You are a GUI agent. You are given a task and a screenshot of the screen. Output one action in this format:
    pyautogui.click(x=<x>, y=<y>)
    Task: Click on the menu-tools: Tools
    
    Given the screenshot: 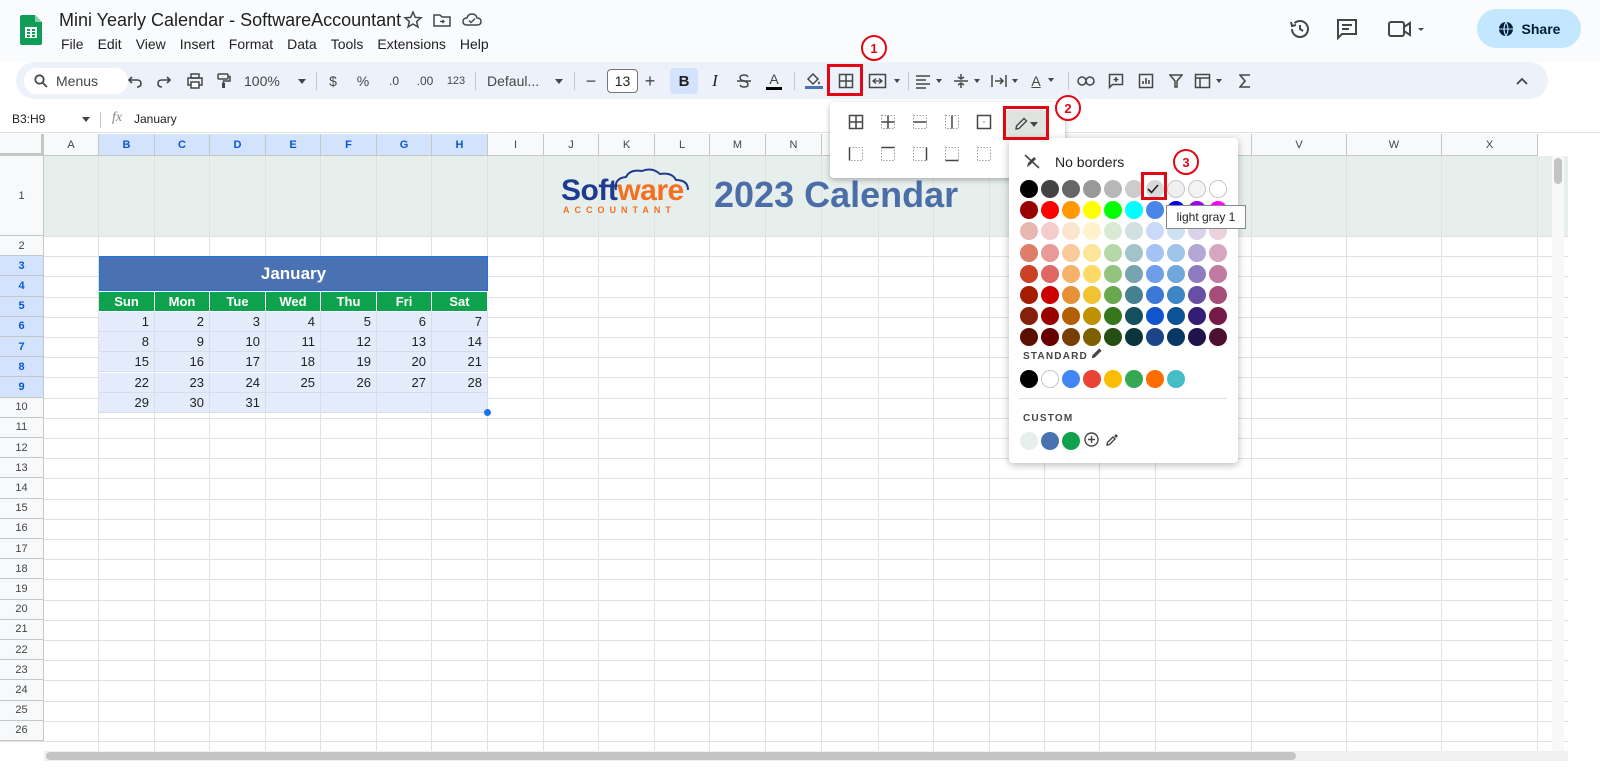 What is the action you would take?
    pyautogui.click(x=347, y=44)
    